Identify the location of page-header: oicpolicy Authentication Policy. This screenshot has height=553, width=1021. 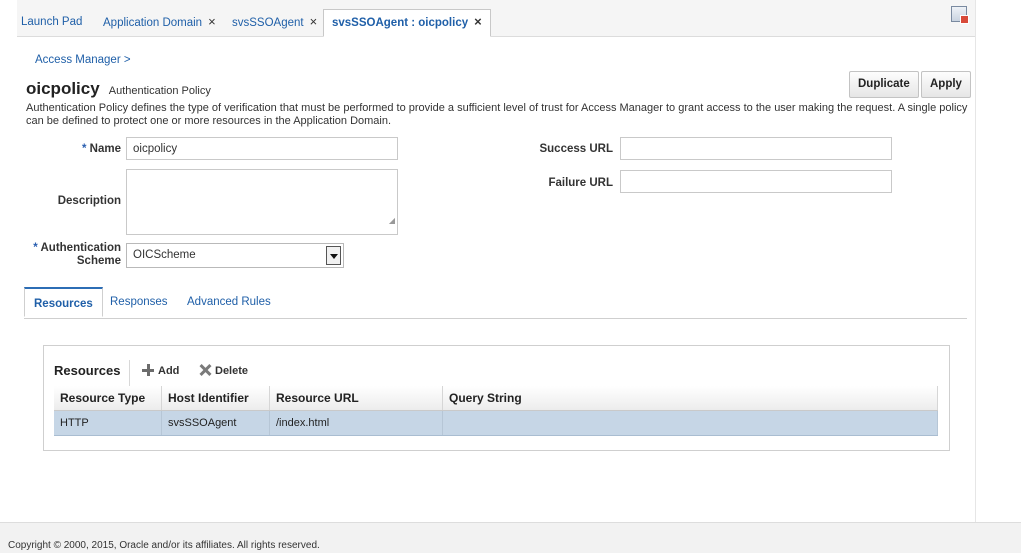
(118, 89).